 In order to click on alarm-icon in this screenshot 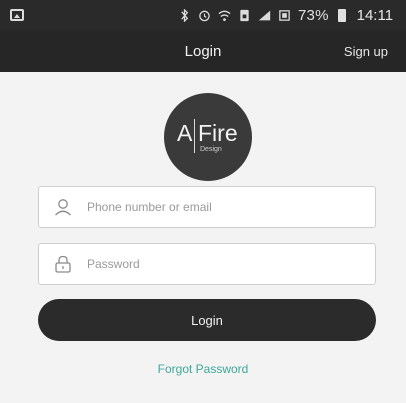, I will do `click(204, 15)`.